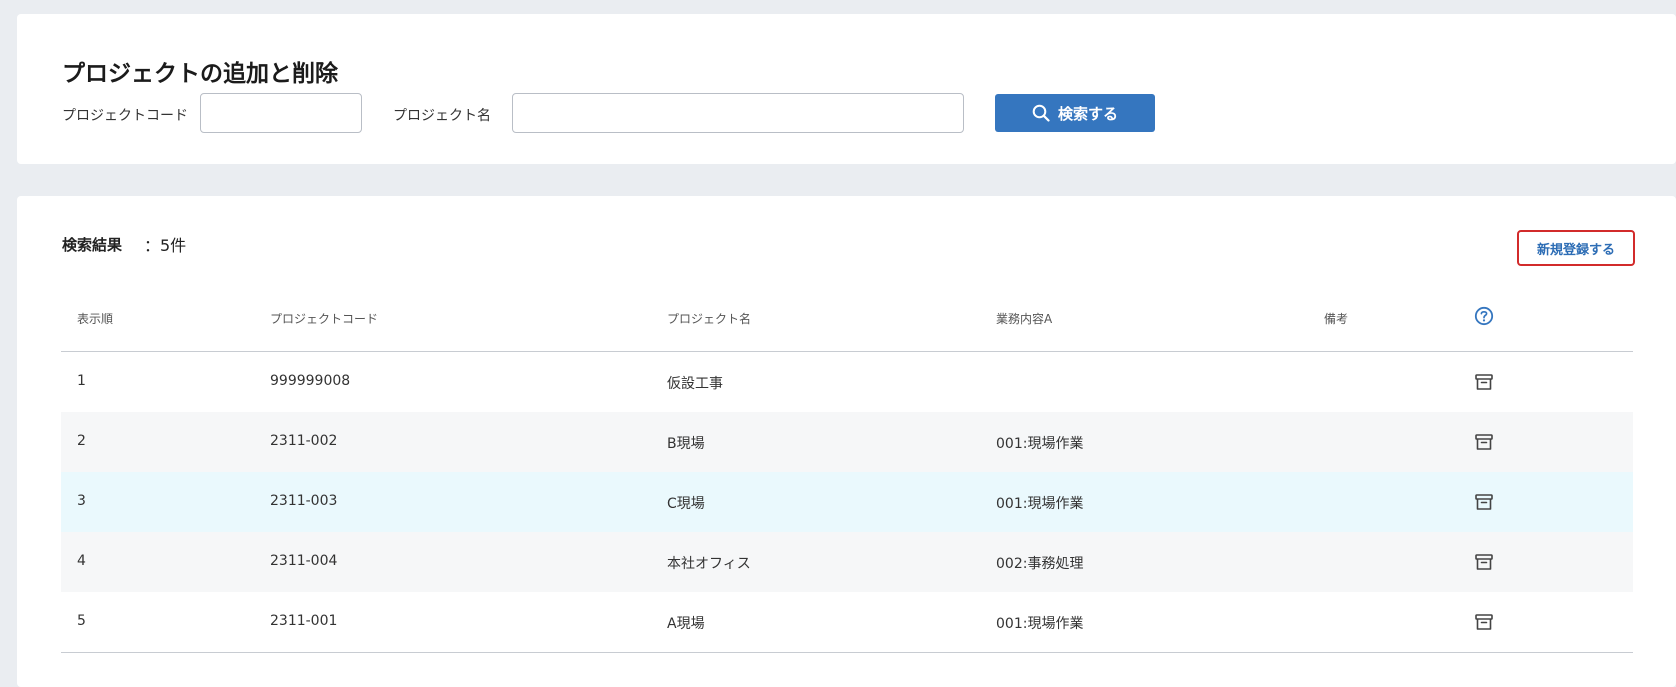  I want to click on table-row: 5 2311-001 A現場 001:現場作業, so click(847, 622).